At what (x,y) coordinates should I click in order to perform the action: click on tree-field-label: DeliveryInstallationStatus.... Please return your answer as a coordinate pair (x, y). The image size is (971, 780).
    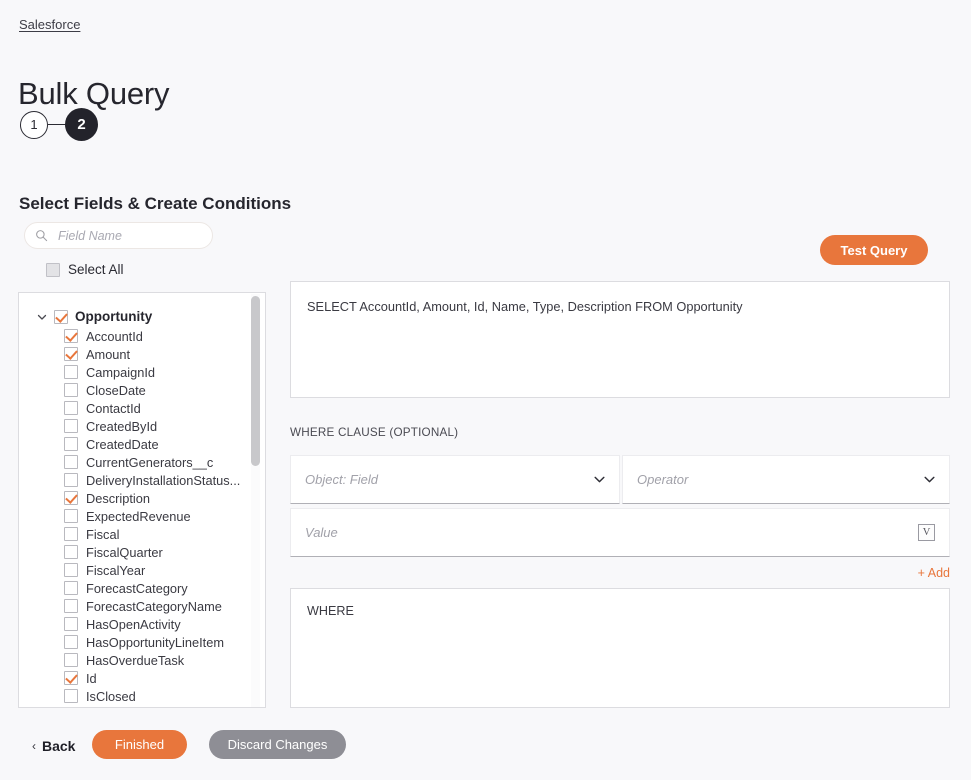
    Looking at the image, I should click on (163, 480).